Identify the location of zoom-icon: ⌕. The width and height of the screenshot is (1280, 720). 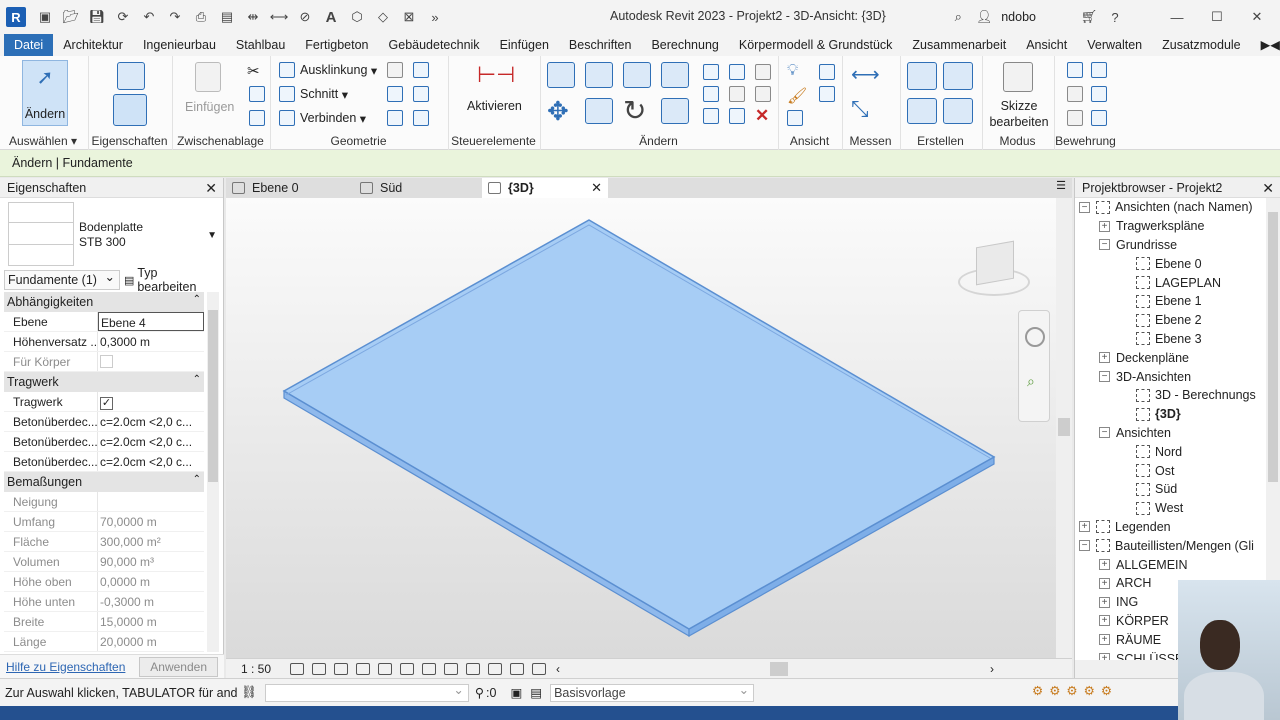
(1031, 381).